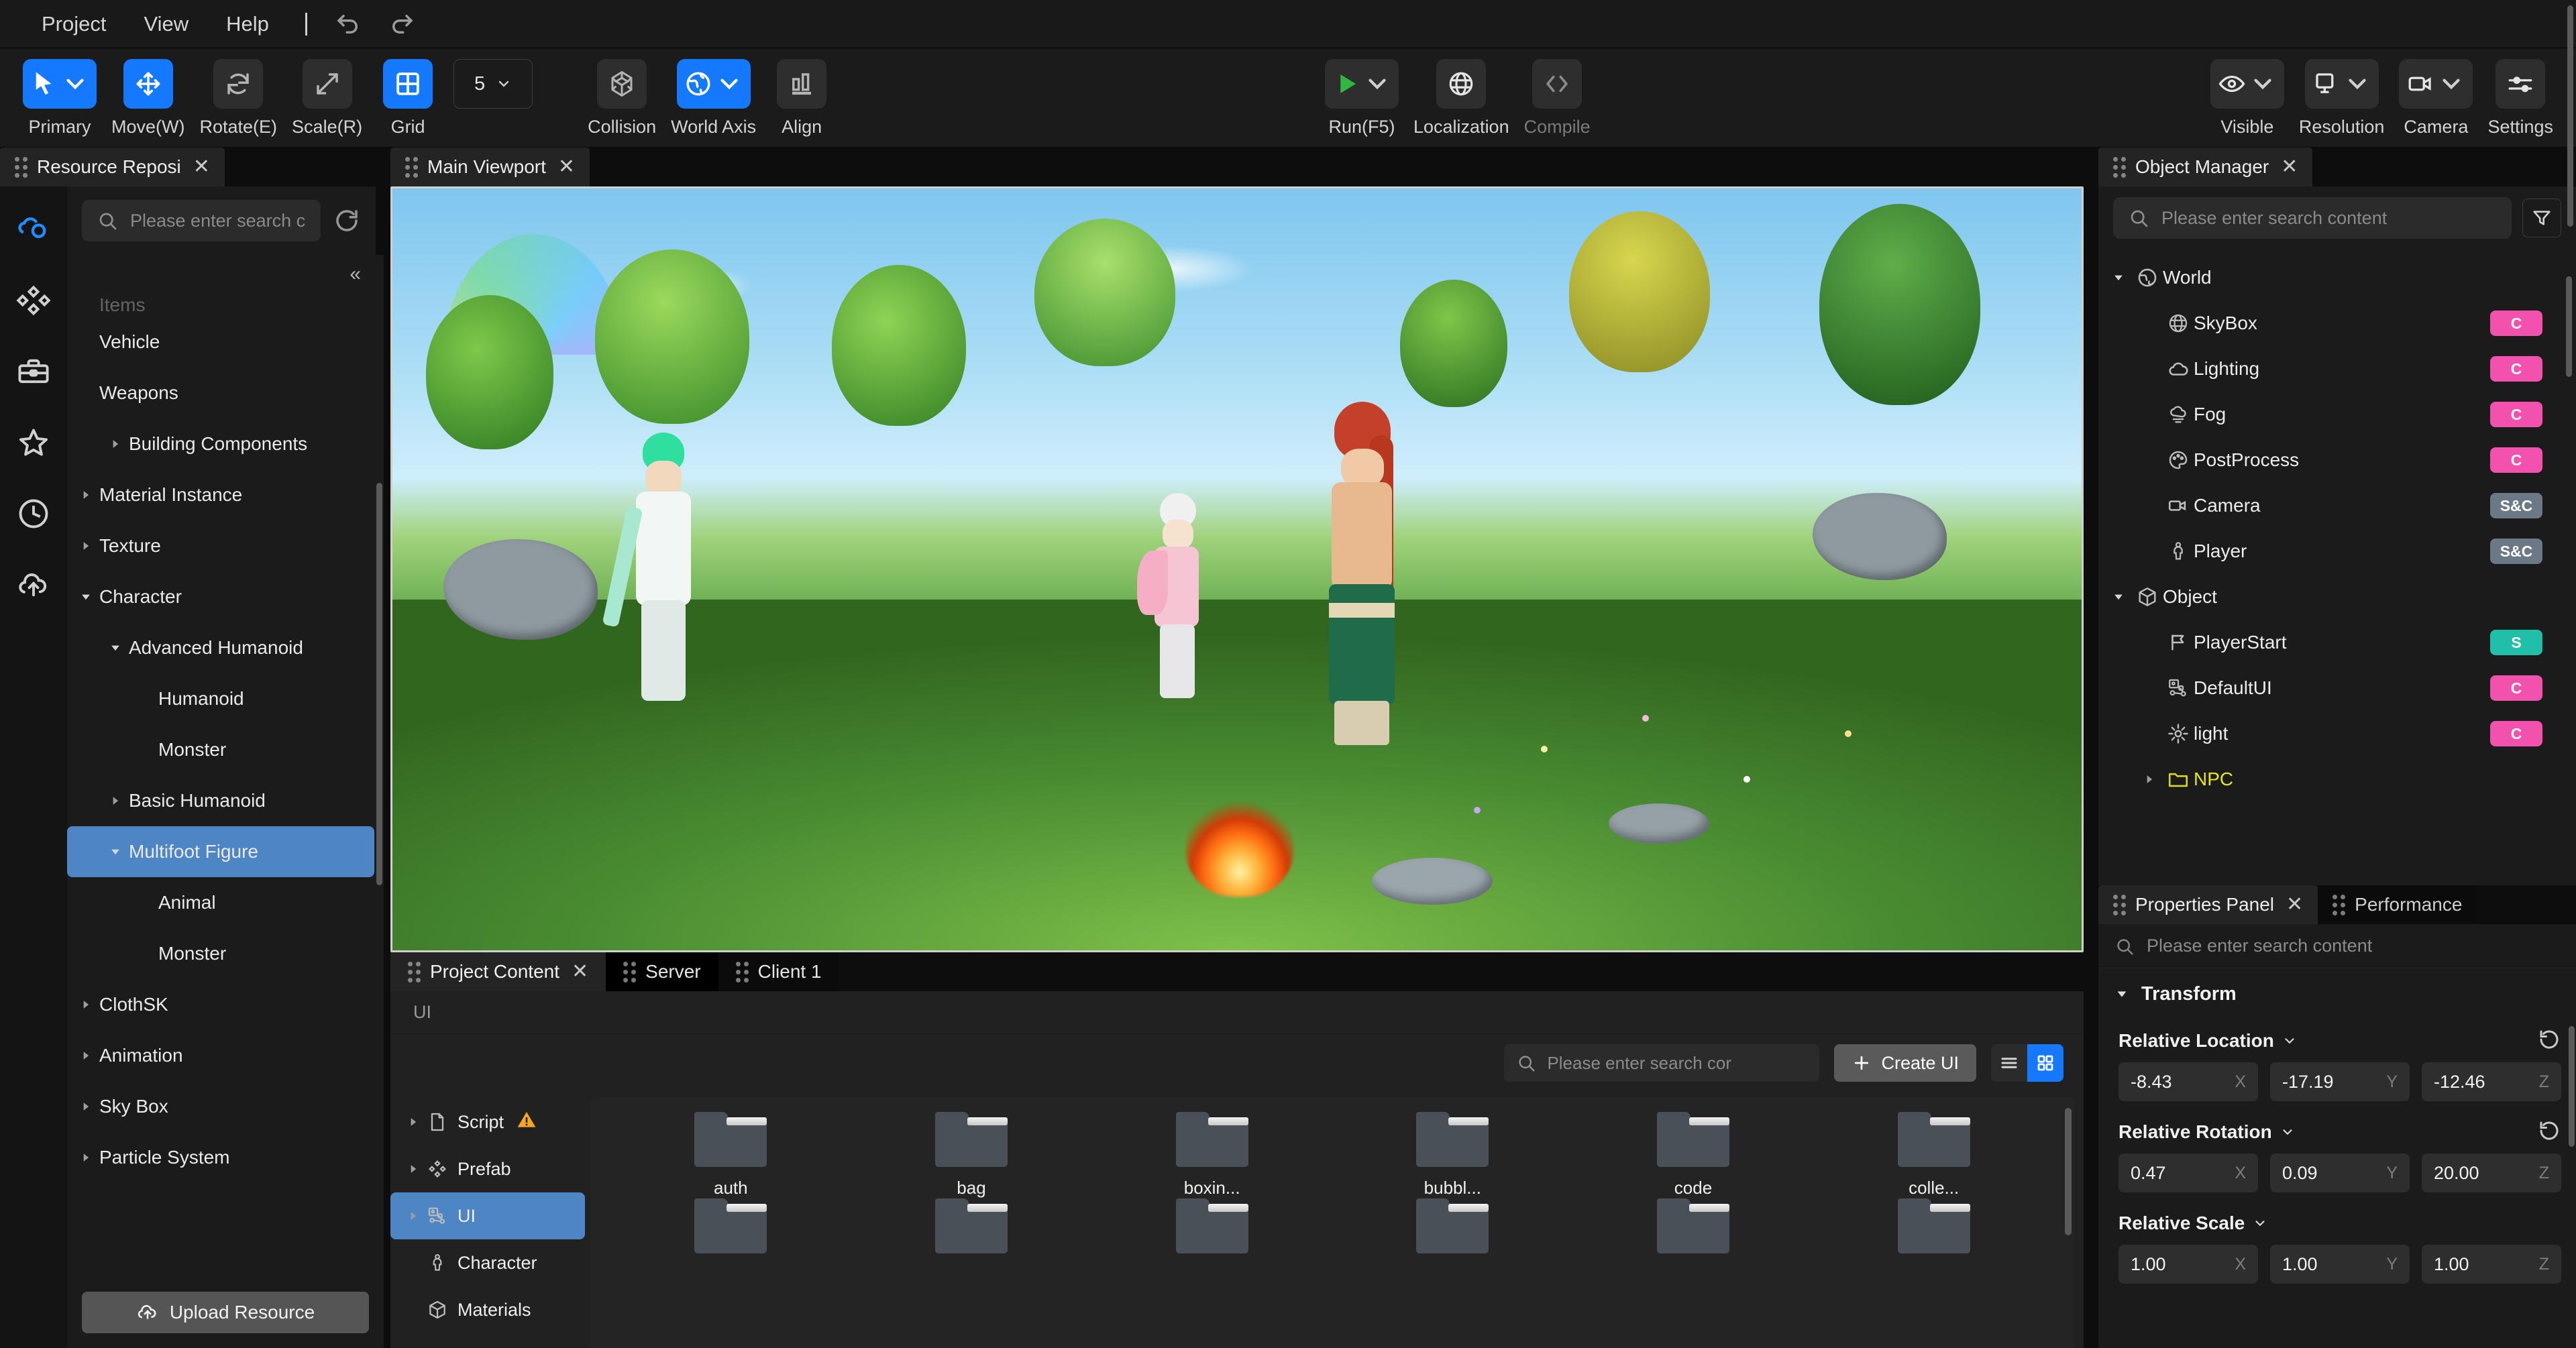 The height and width of the screenshot is (1348, 2576). Describe the element at coordinates (2009, 1063) in the screenshot. I see `list-view-icon` at that location.